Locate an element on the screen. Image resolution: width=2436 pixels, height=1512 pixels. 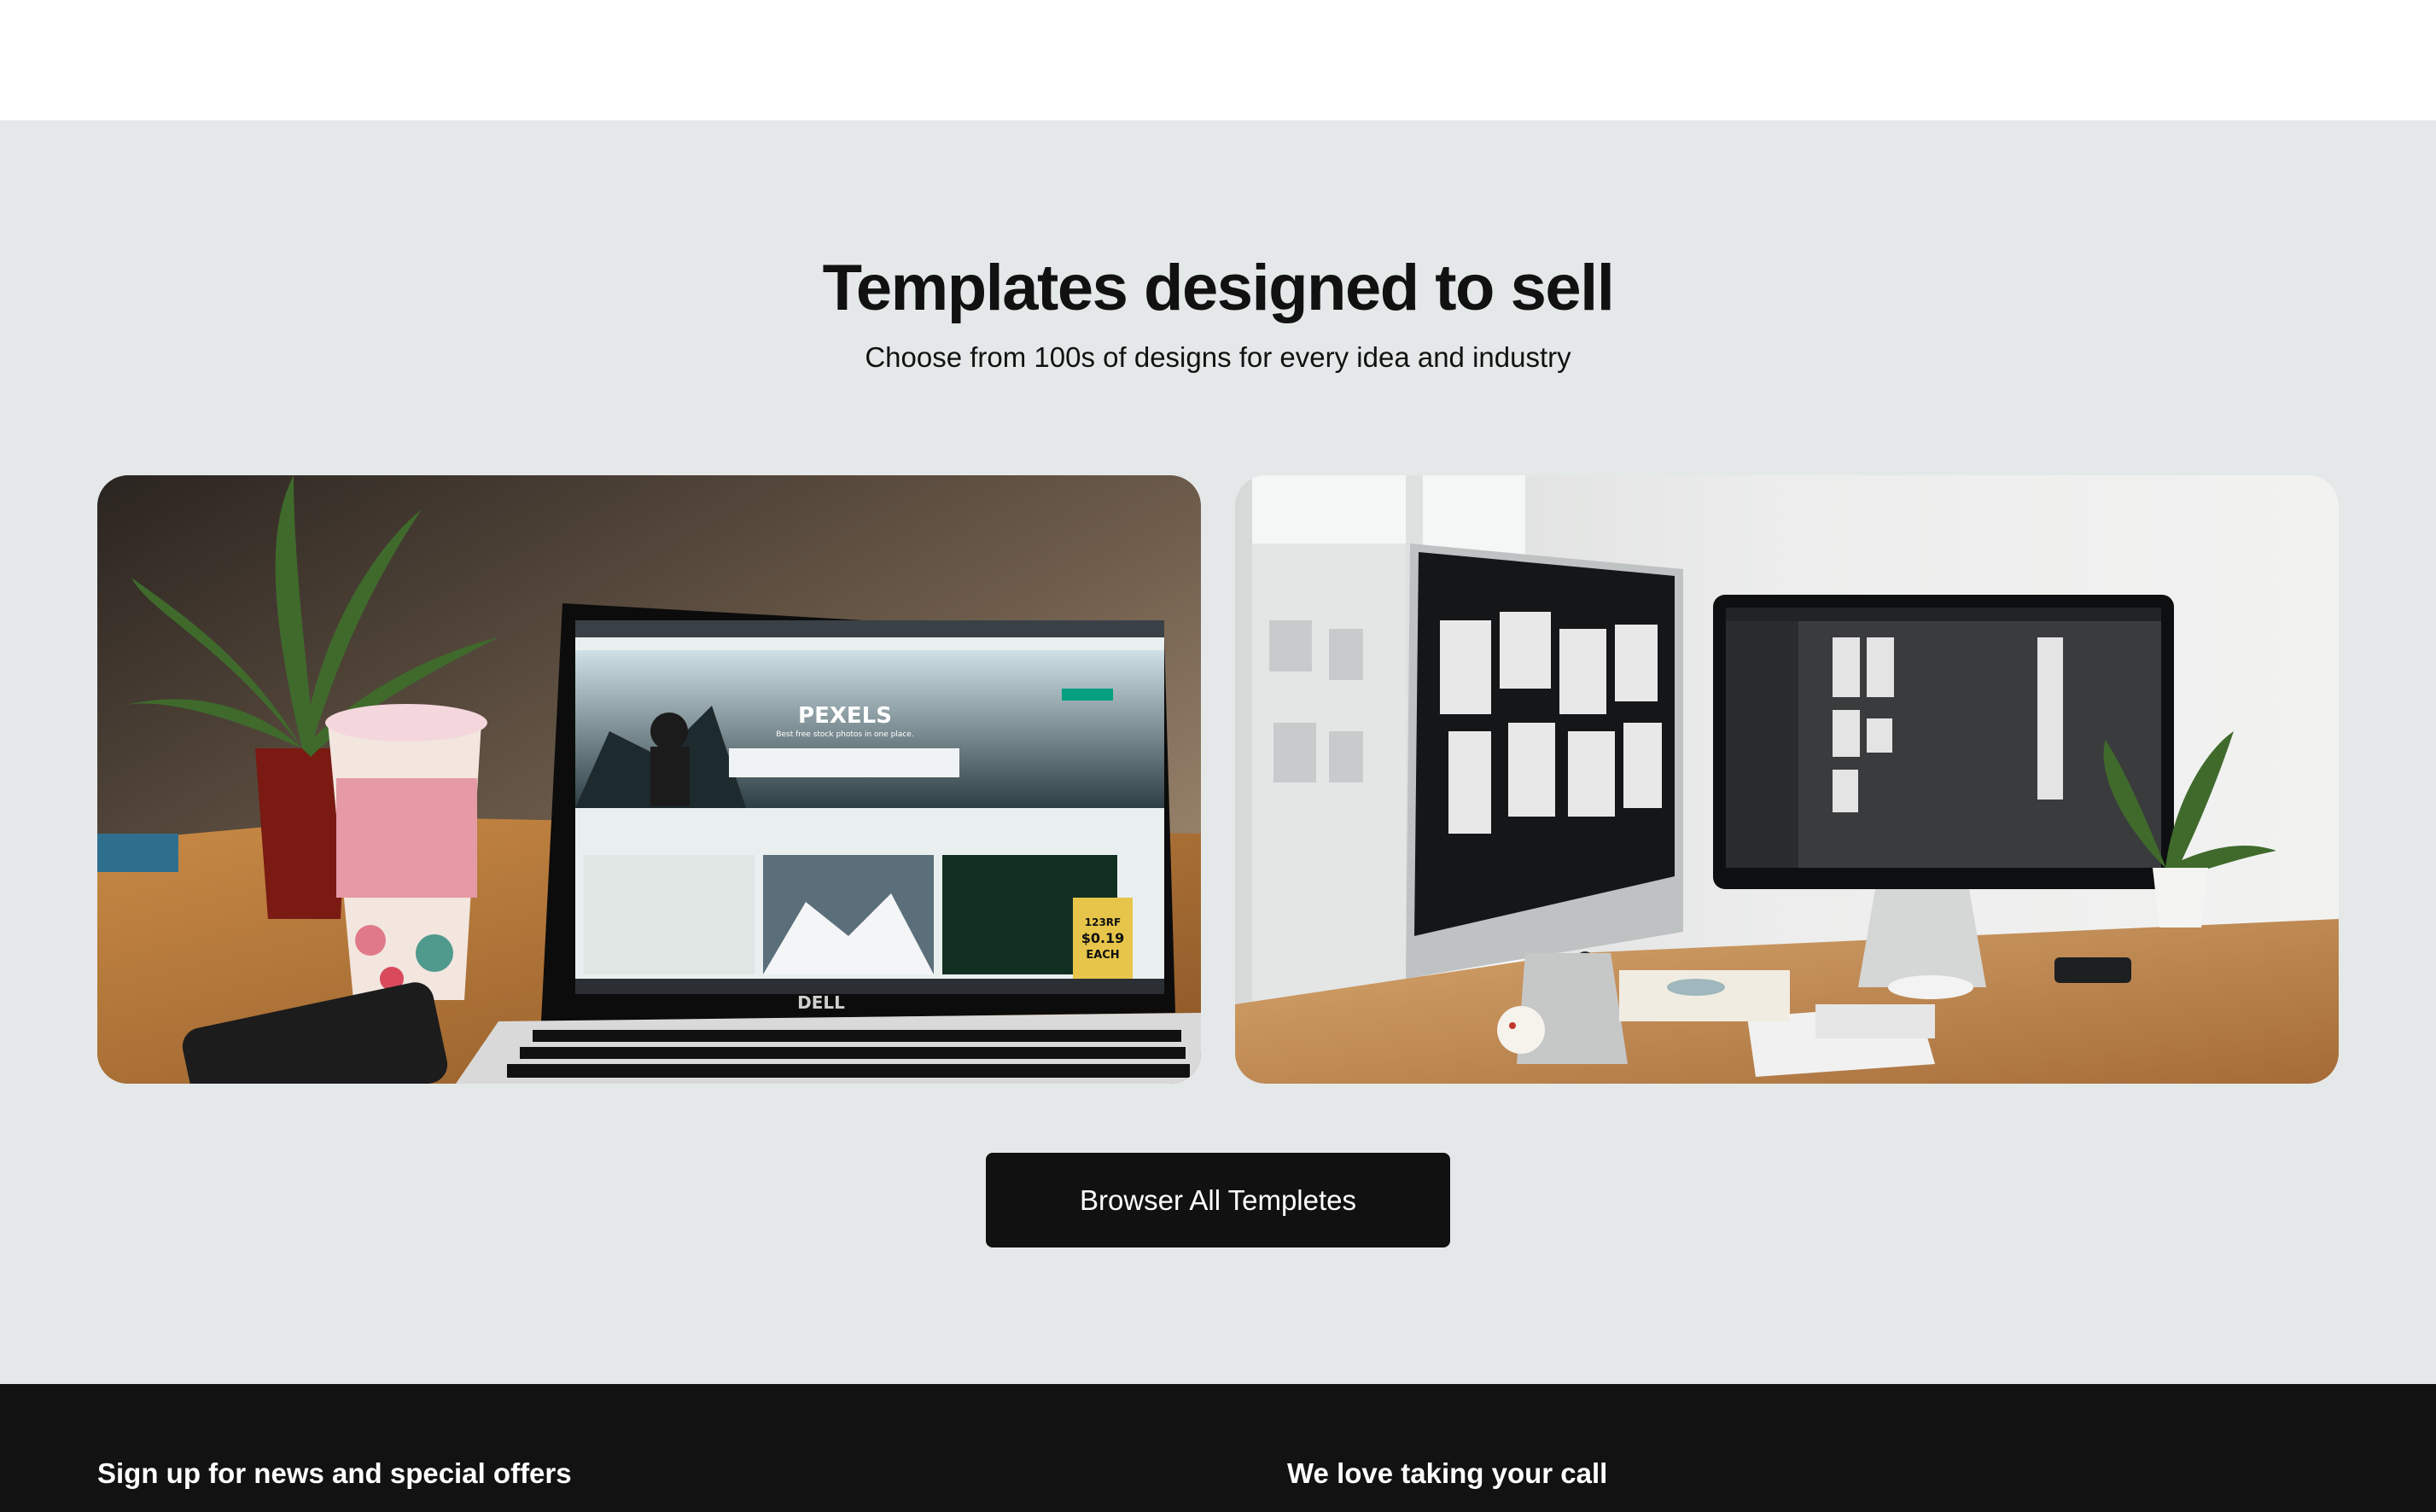
screen-brand-text: PEXELS is located at coordinates (845, 716).